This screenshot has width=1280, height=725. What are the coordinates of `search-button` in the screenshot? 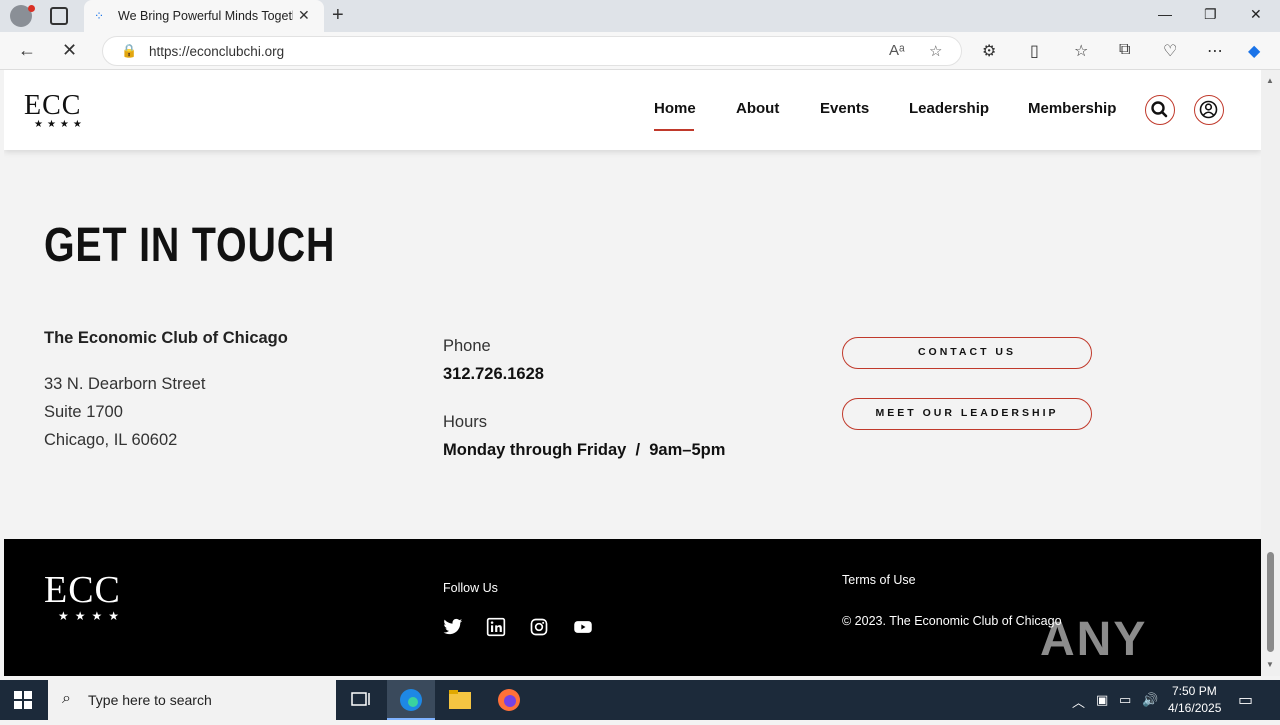 It's located at (1160, 110).